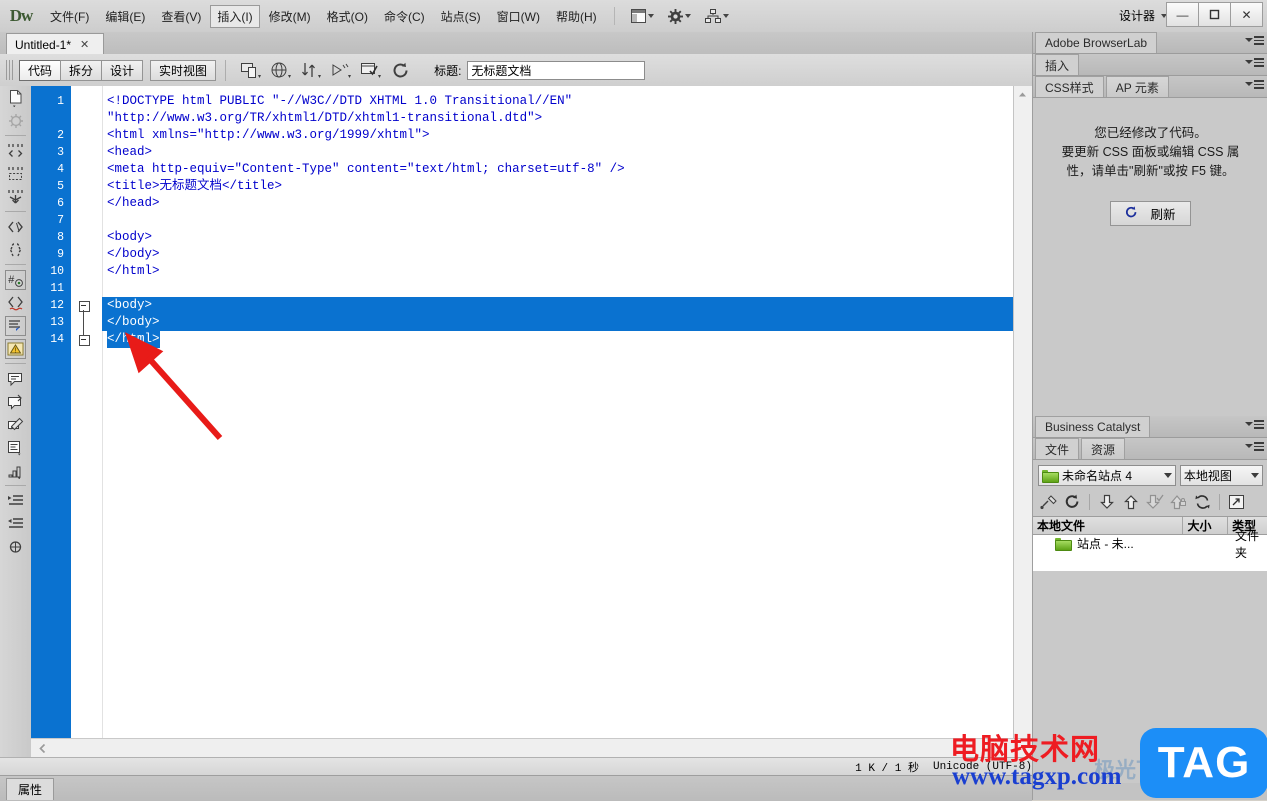  I want to click on menu-modify: 修改(M), so click(290, 16).